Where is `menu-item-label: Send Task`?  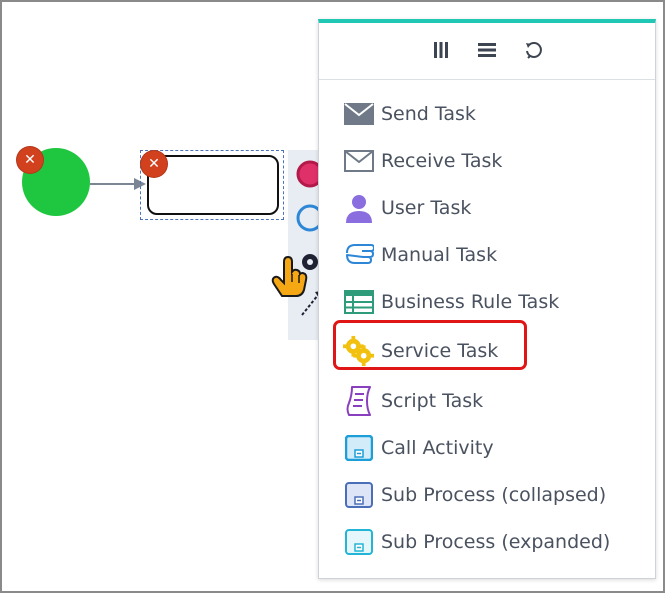
menu-item-label: Send Task is located at coordinates (428, 114).